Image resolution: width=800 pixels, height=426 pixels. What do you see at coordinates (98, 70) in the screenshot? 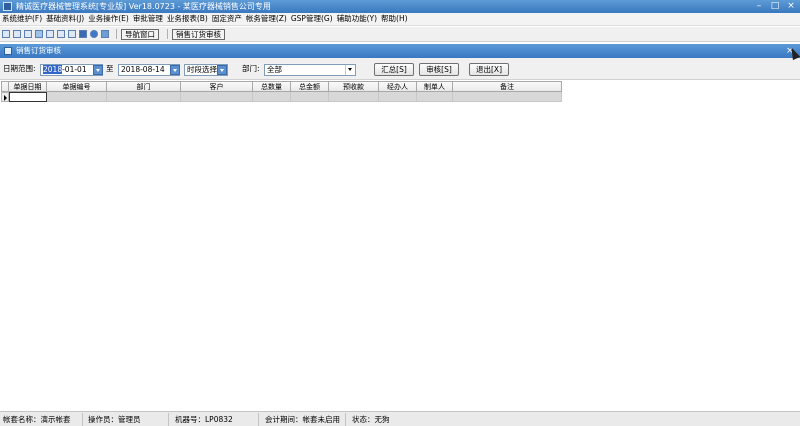
I see `date-from-dropdown-icon` at bounding box center [98, 70].